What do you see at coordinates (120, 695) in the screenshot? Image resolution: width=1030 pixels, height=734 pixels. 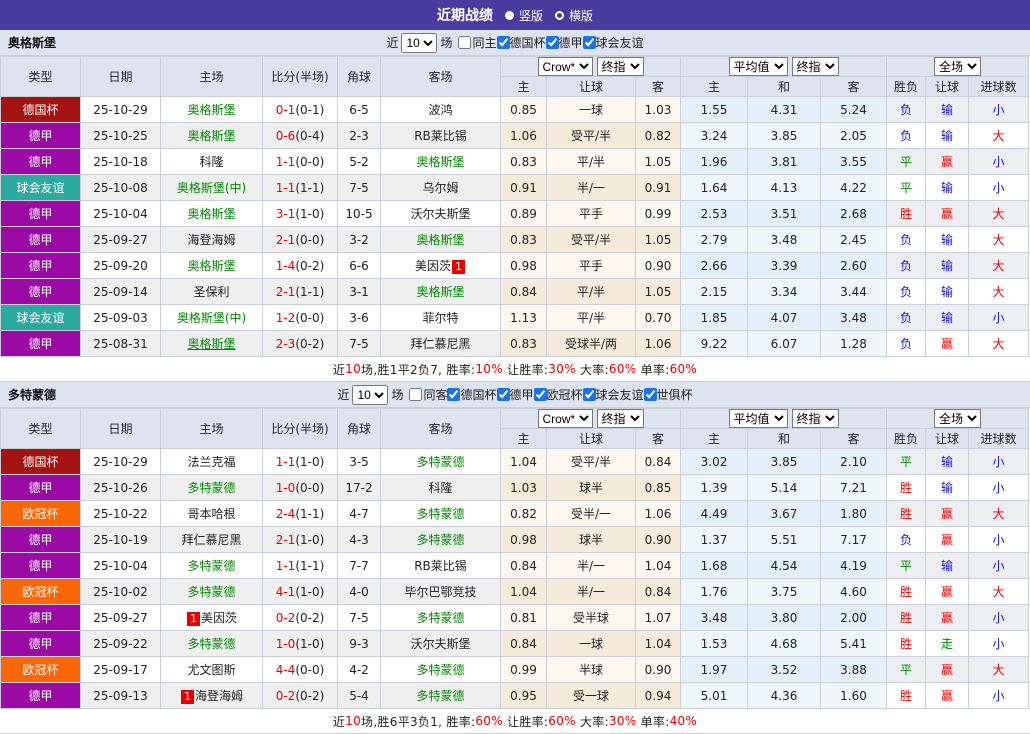 I see `match-date: 25-09-13` at bounding box center [120, 695].